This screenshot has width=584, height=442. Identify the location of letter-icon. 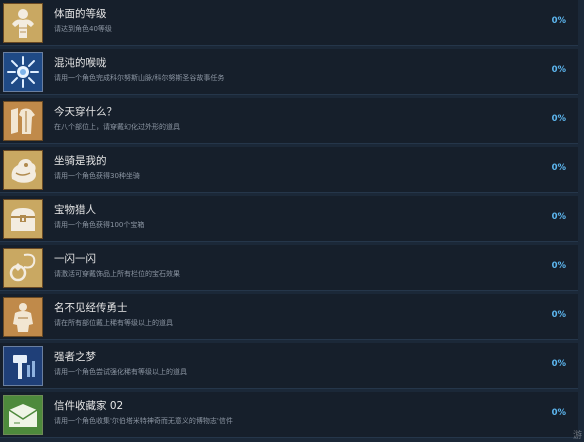
(23, 415).